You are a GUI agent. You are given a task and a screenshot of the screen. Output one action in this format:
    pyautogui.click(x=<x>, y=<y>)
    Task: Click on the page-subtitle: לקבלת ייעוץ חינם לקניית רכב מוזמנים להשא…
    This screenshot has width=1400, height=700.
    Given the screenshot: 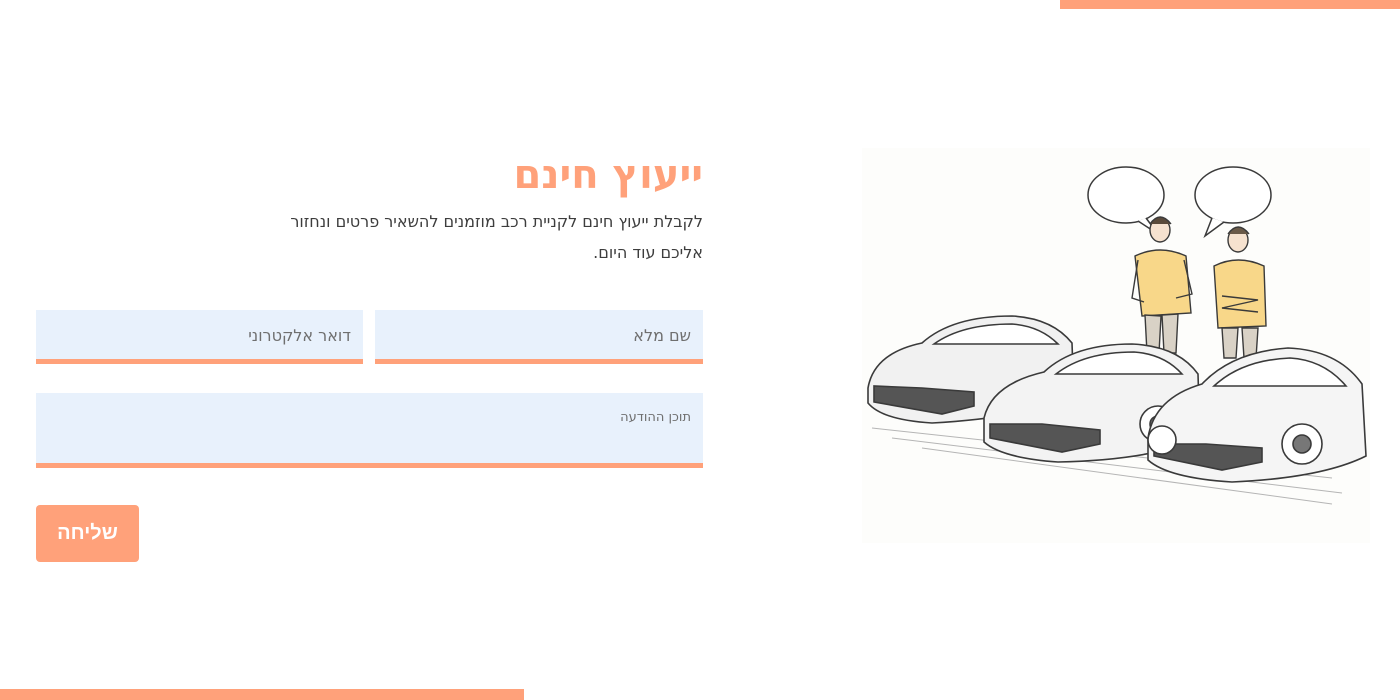 What is the action you would take?
    pyautogui.click(x=496, y=237)
    